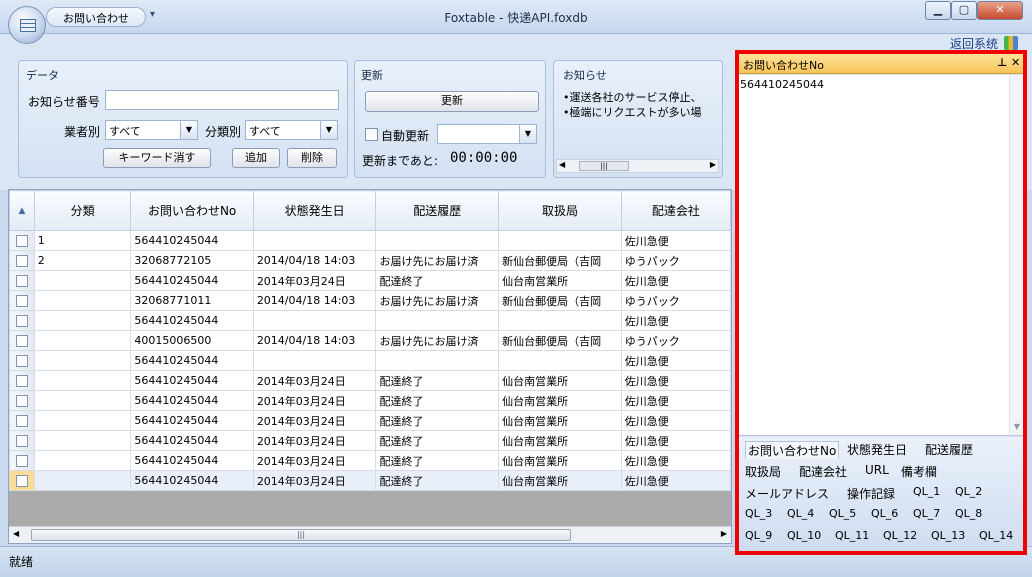 The width and height of the screenshot is (1032, 577). Describe the element at coordinates (560, 210) in the screenshot. I see `column-header-office: 取扱局` at that location.